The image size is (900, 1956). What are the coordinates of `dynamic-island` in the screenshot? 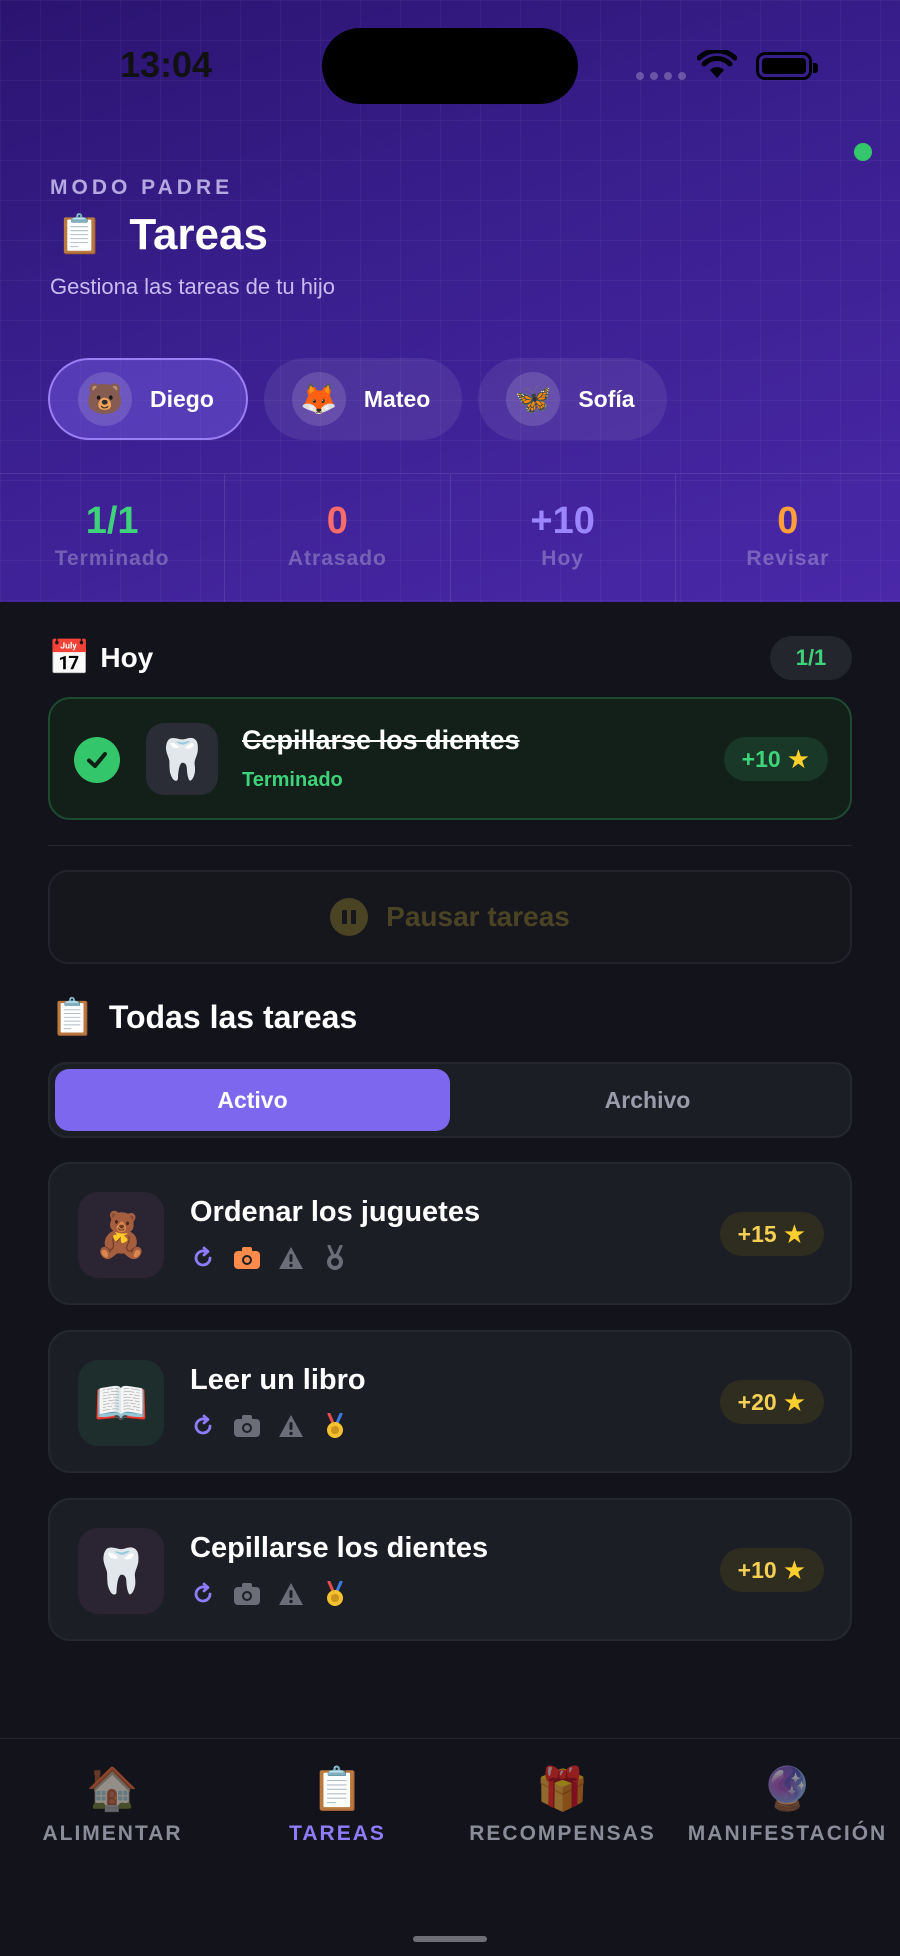 It's located at (450, 66).